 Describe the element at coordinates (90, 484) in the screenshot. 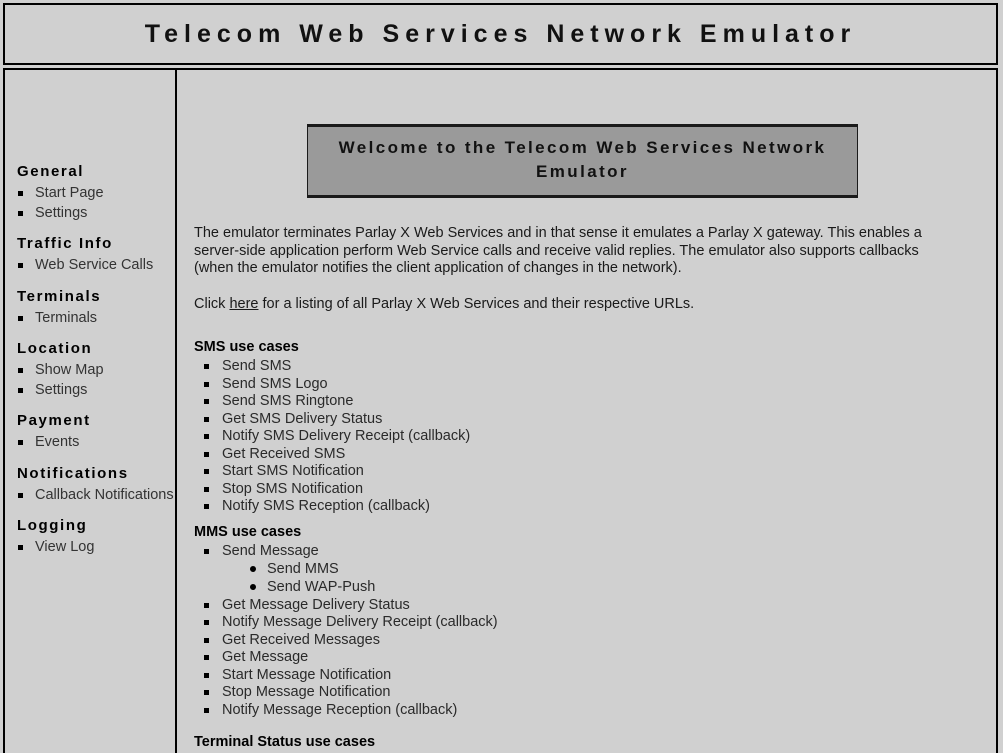

I see `sidebar-section-notifications: Notifications Callback Notifications` at that location.